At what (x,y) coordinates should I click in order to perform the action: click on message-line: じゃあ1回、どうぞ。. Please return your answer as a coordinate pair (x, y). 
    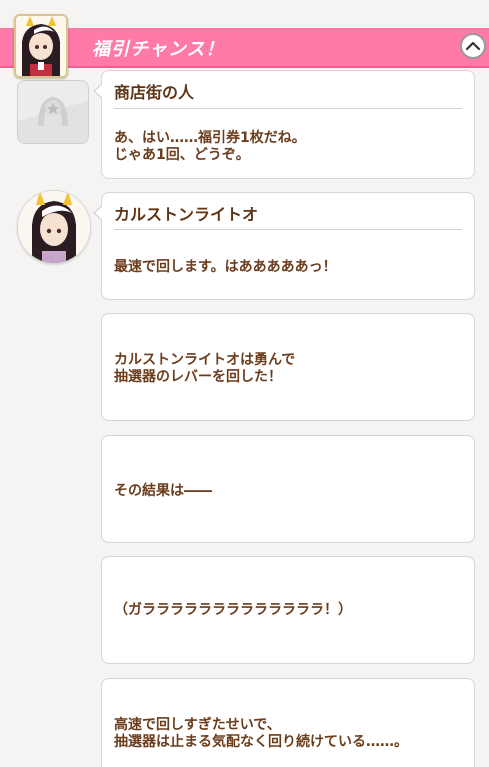
    Looking at the image, I should click on (182, 155).